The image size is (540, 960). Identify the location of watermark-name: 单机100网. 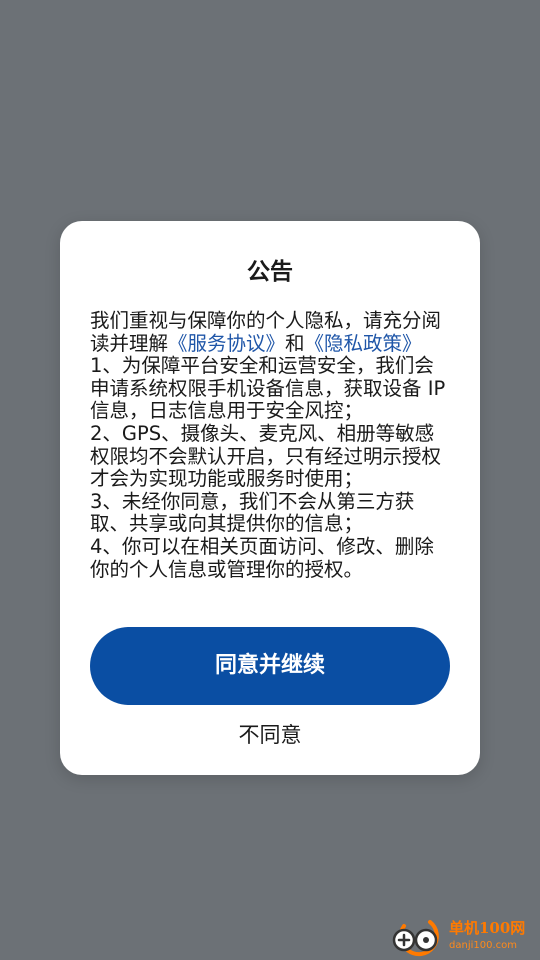
(487, 928).